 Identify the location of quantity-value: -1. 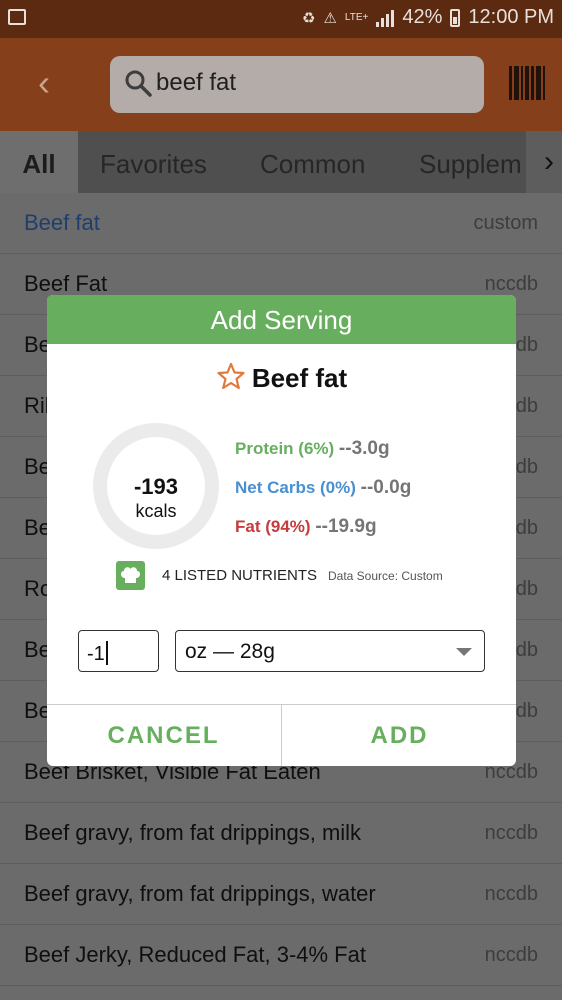
(96, 654).